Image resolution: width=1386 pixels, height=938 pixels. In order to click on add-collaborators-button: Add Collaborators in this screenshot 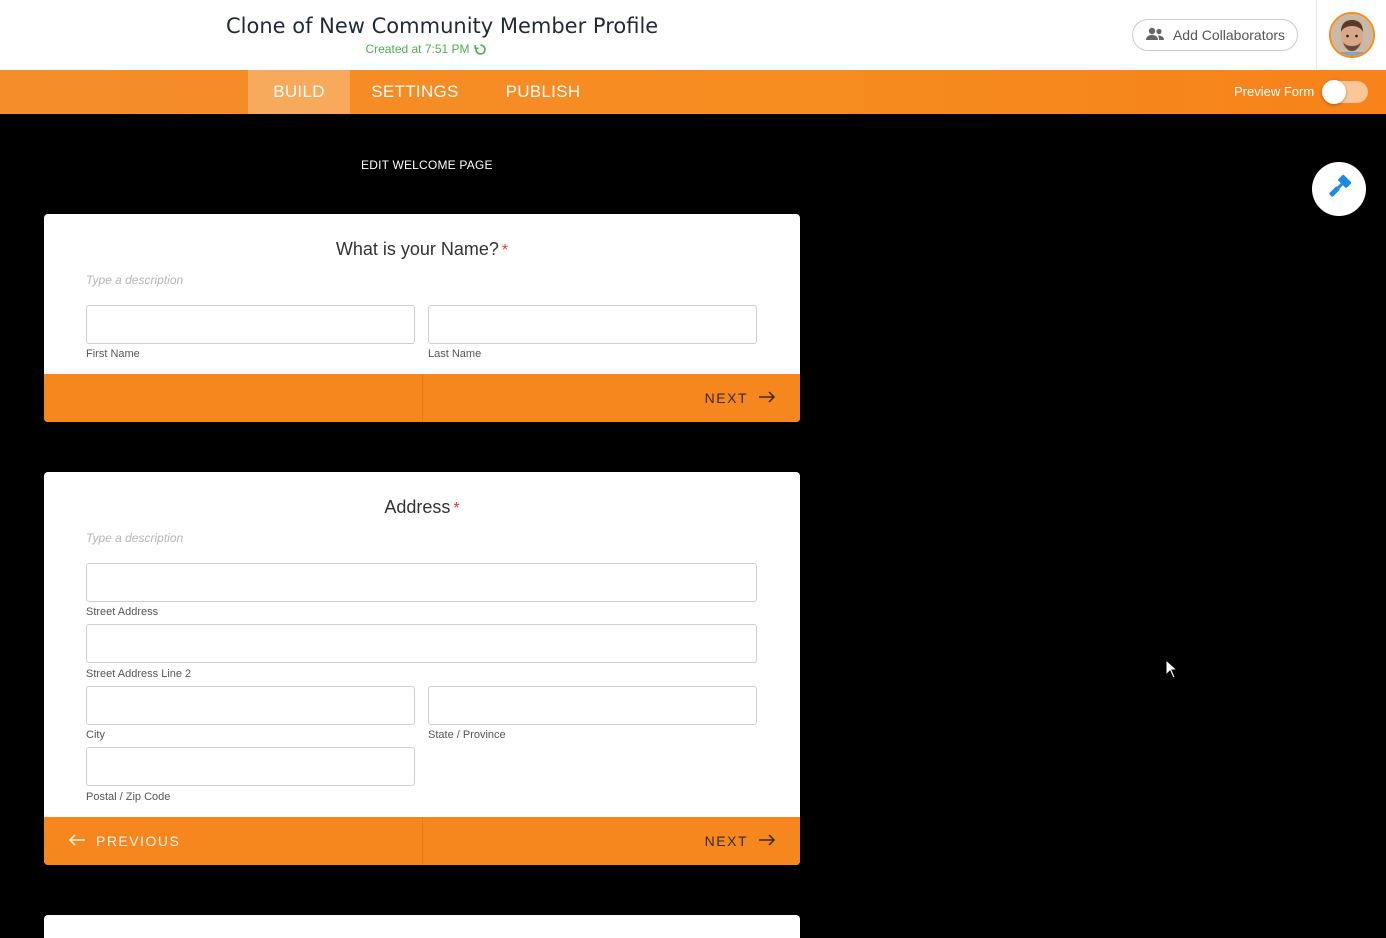, I will do `click(1215, 35)`.